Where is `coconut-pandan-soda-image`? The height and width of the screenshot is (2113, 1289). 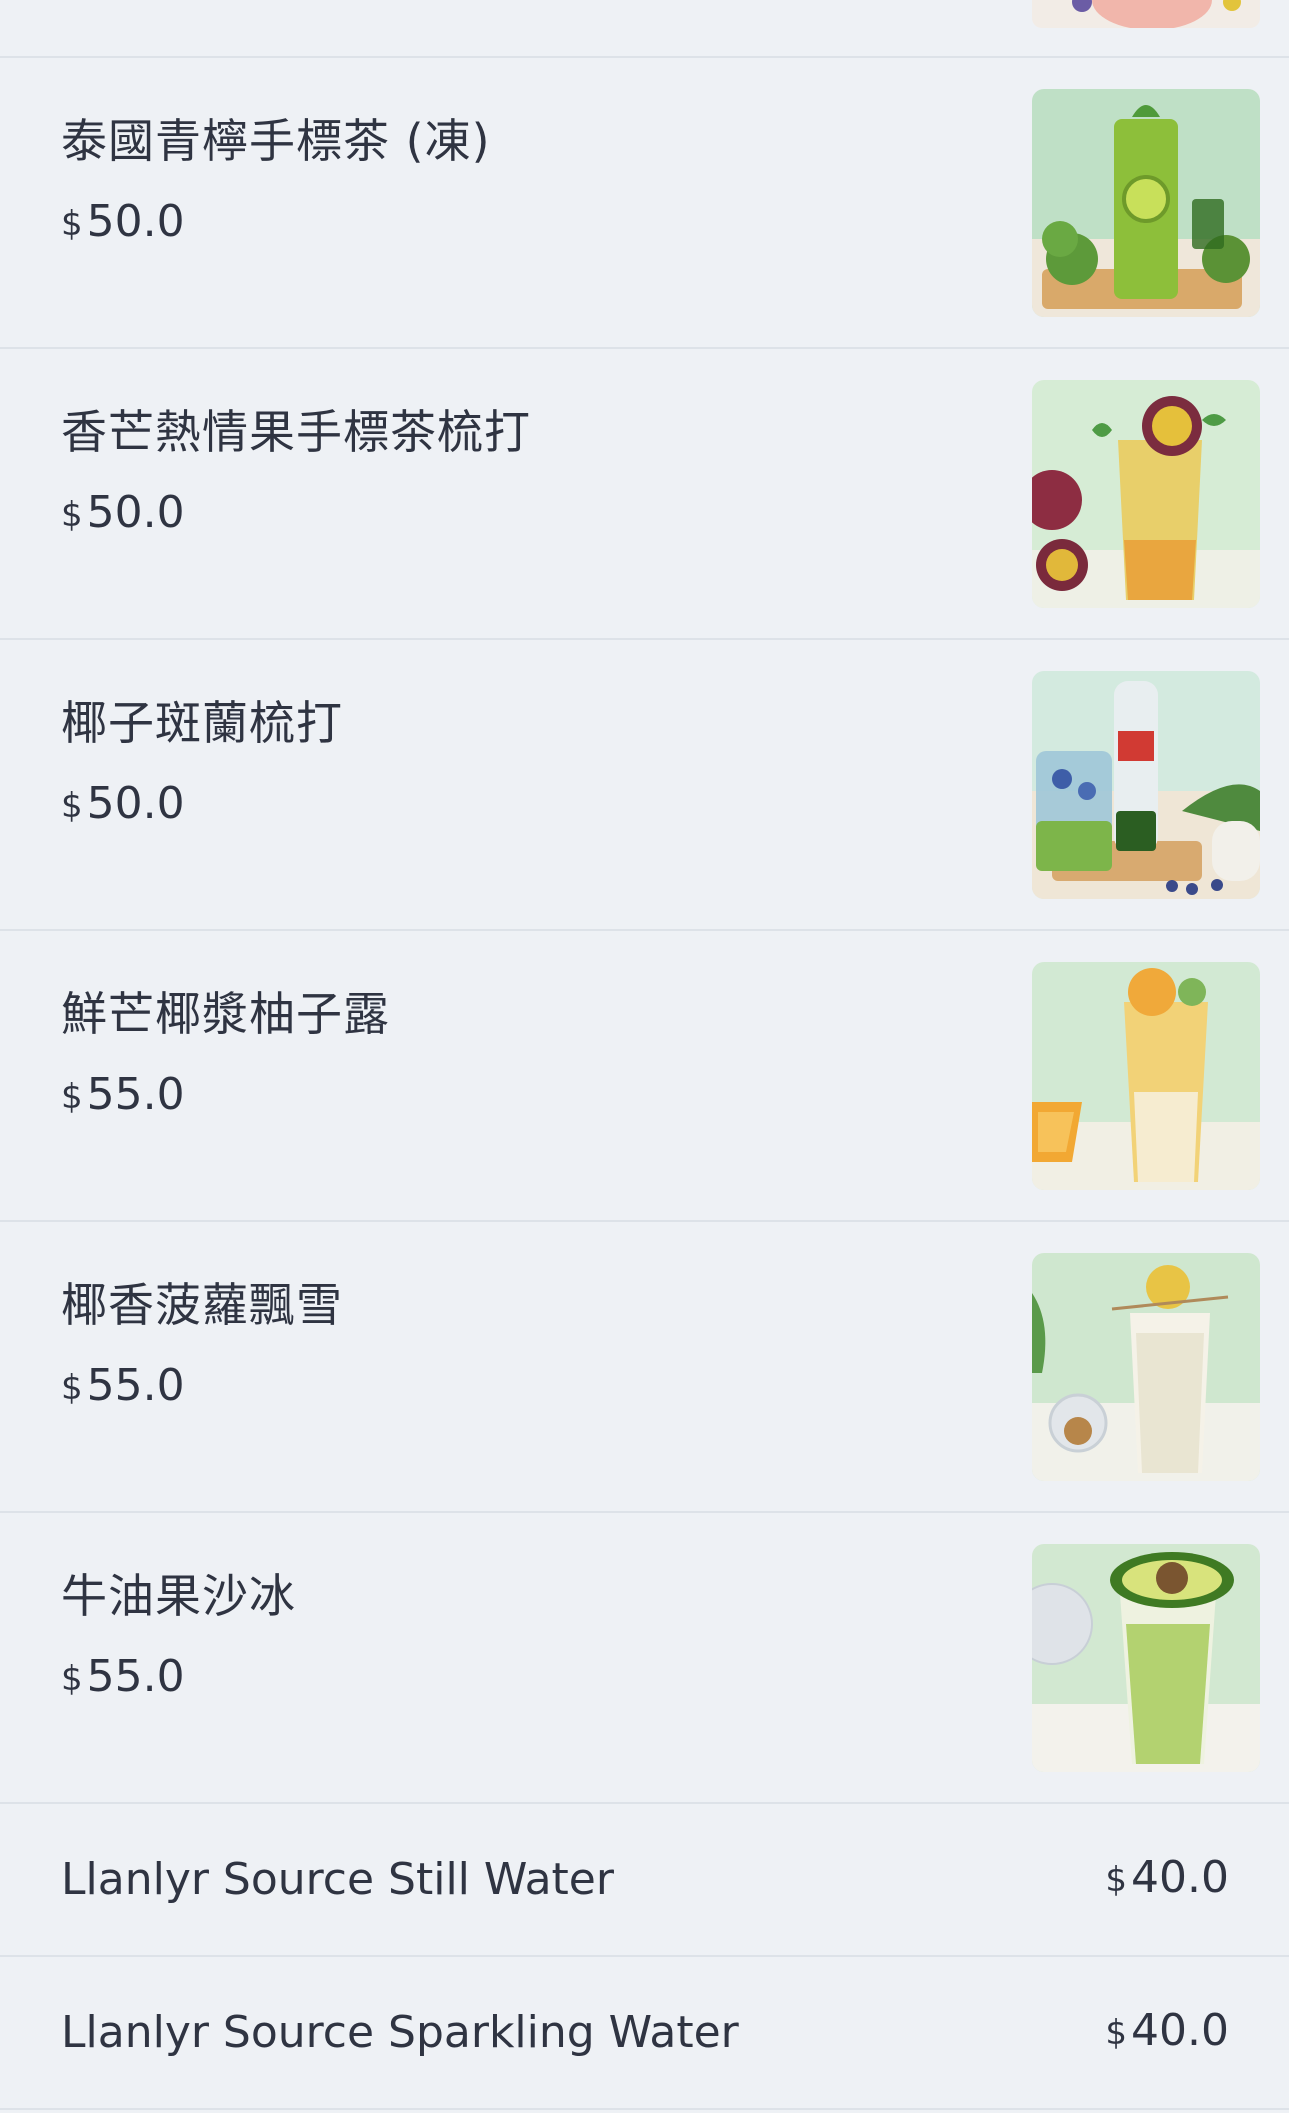 coconut-pandan-soda-image is located at coordinates (1146, 785).